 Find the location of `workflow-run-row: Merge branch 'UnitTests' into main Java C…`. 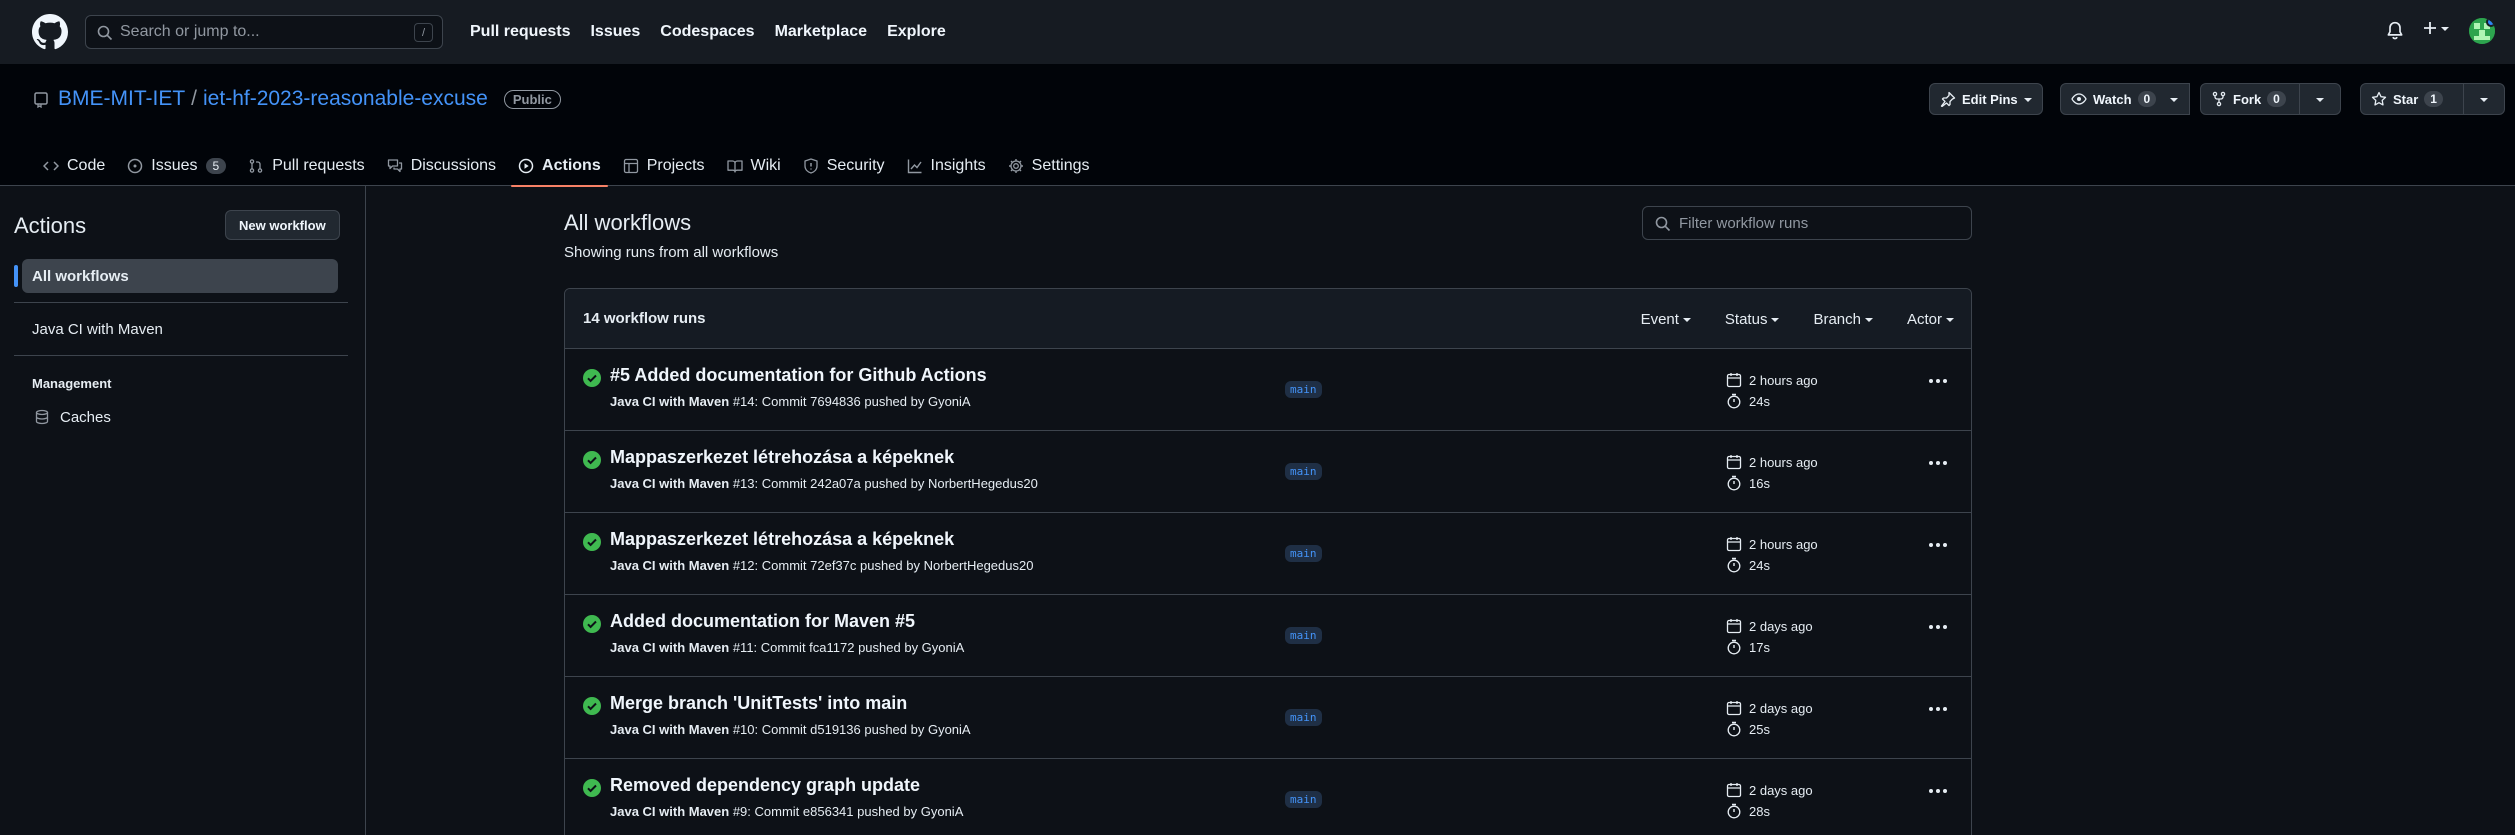

workflow-run-row: Merge branch 'UnitTests' into main Java C… is located at coordinates (1268, 718).